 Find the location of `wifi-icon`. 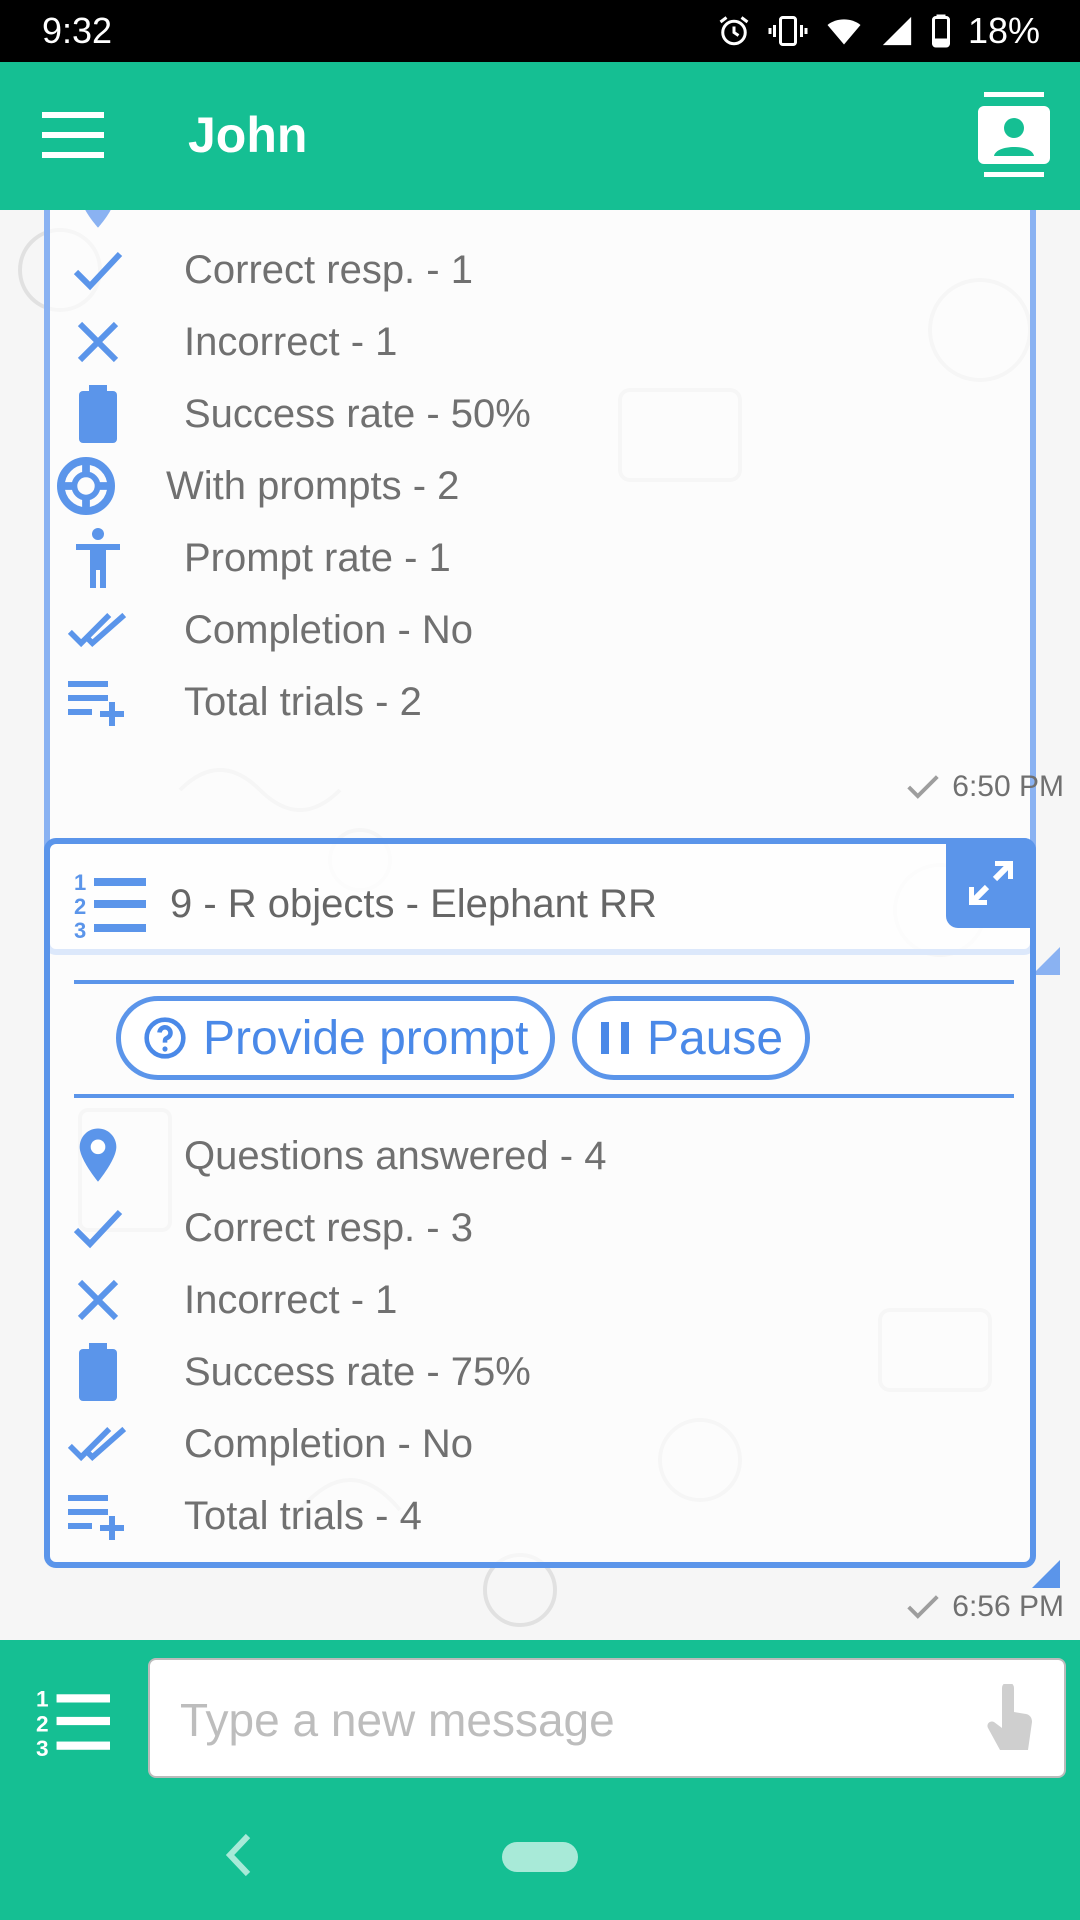

wifi-icon is located at coordinates (844, 32).